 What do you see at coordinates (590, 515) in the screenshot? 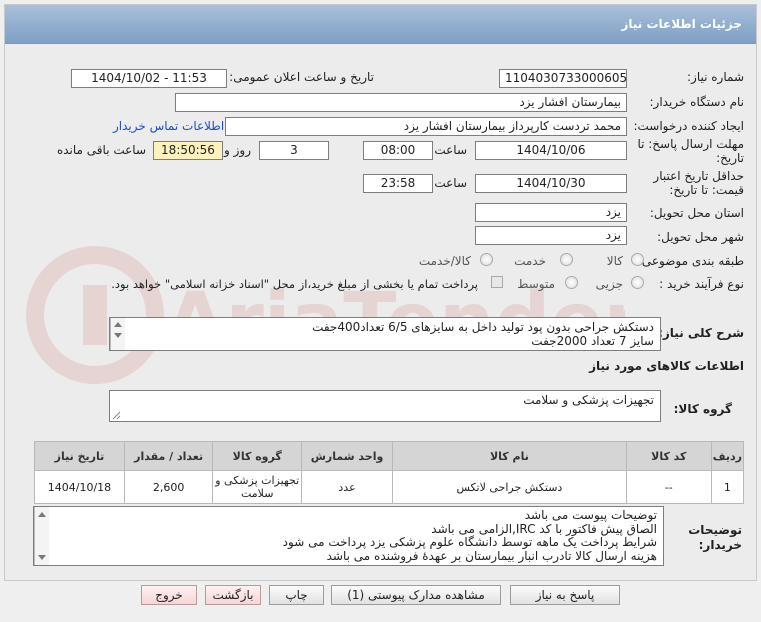
I see `buyer-note-line: توضیحات پیوست می باشد` at bounding box center [590, 515].